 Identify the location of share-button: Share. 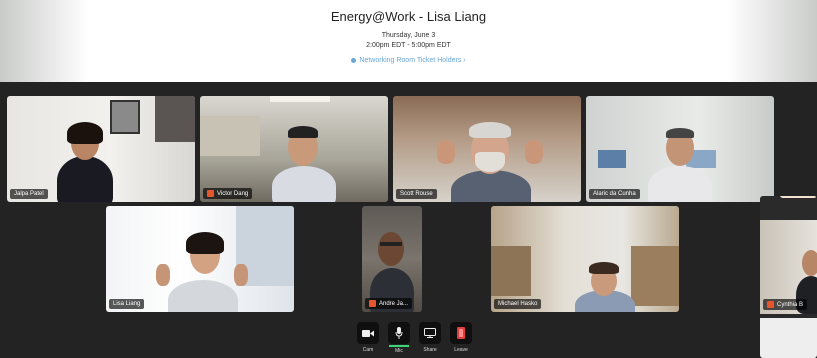
(430, 338).